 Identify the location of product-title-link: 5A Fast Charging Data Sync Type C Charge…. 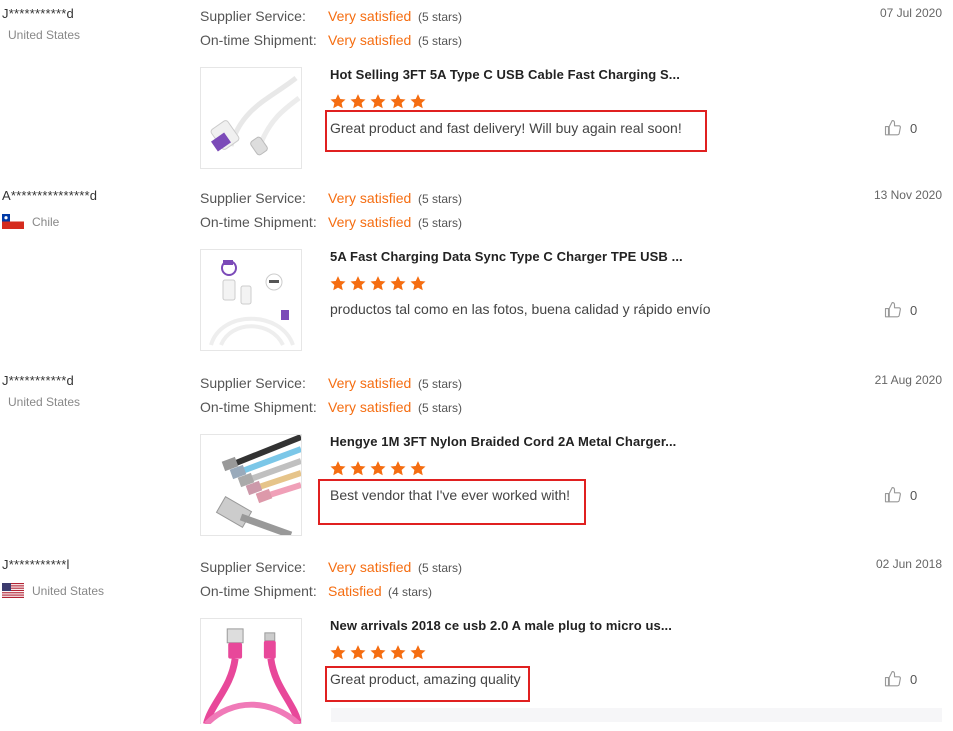
(506, 256).